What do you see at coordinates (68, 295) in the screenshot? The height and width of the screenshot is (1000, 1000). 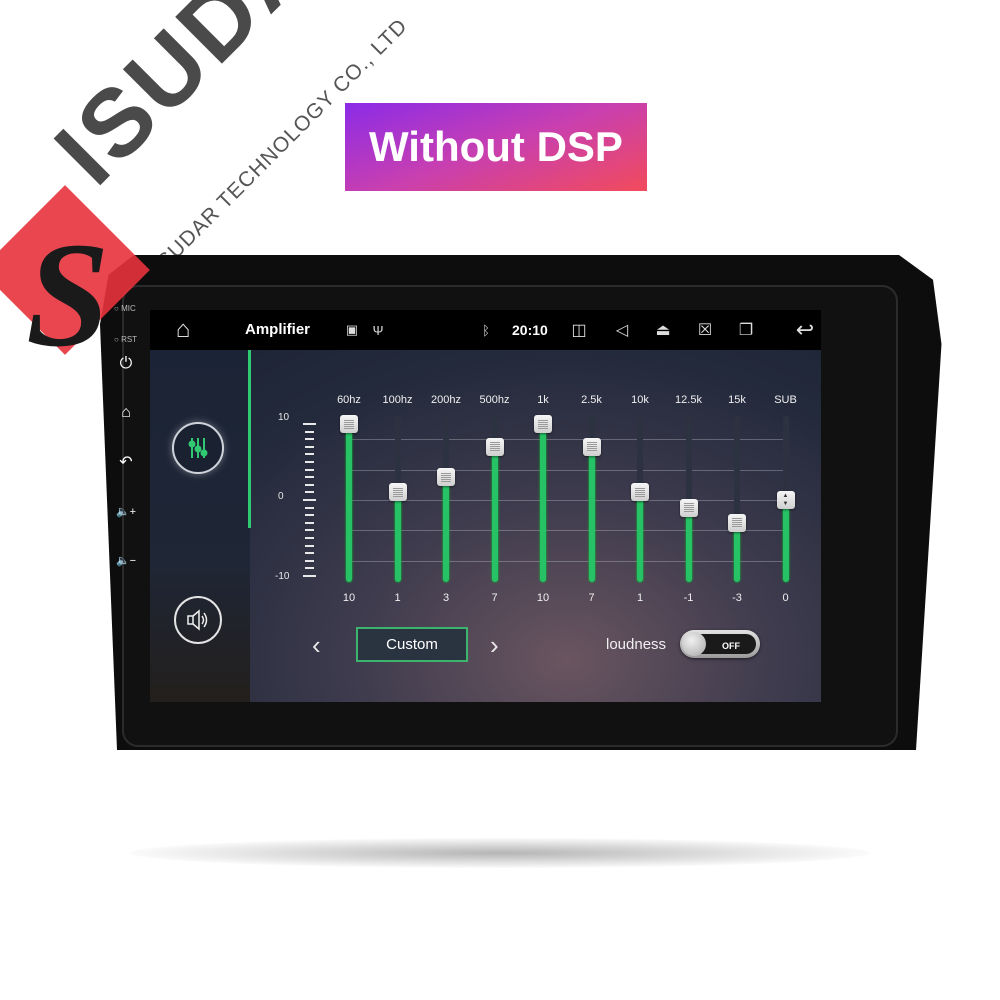 I see `brand-logo-letter: S` at bounding box center [68, 295].